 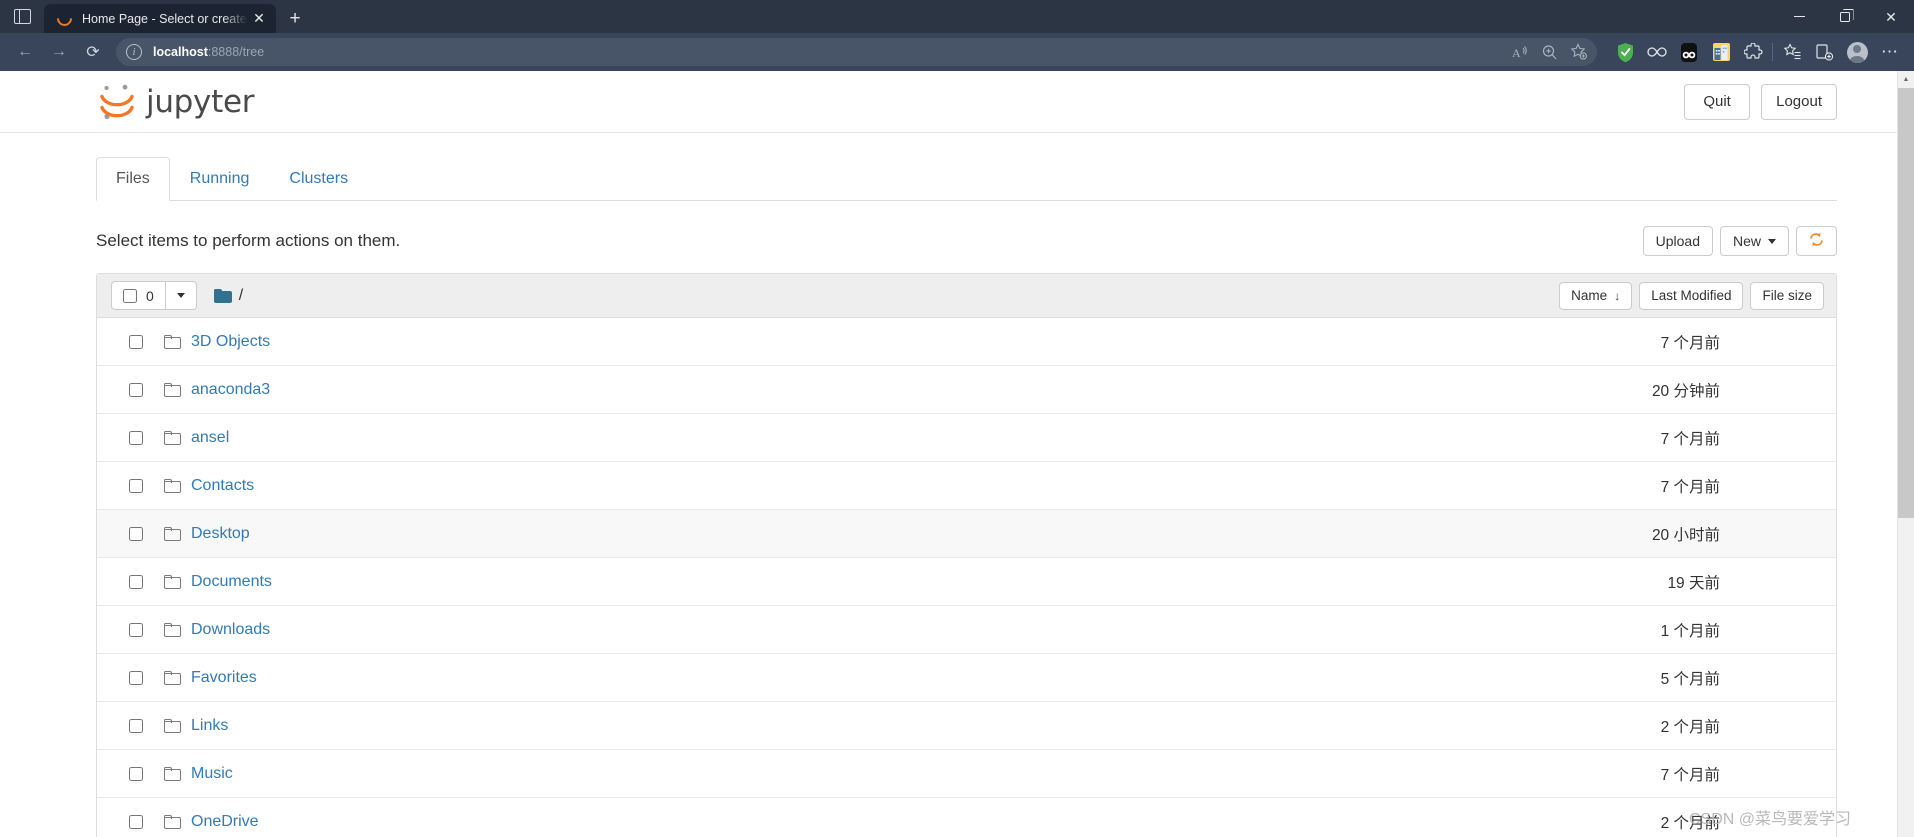 What do you see at coordinates (138, 295) in the screenshot?
I see `select-all-checkbox: 0` at bounding box center [138, 295].